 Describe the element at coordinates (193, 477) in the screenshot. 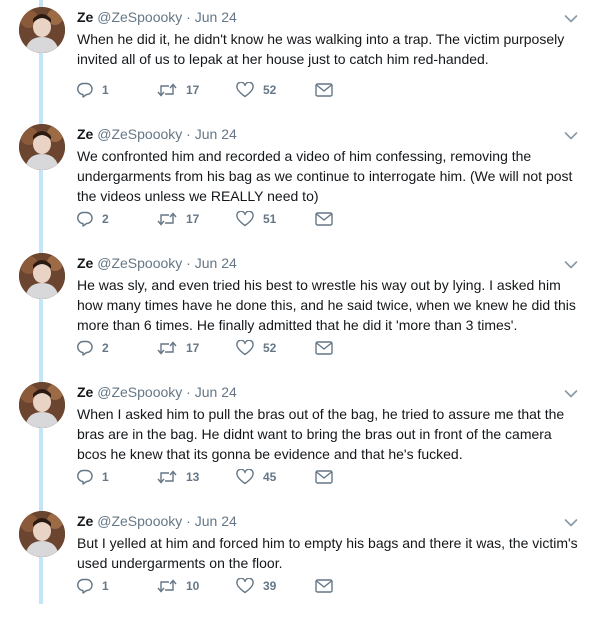

I see `retweet-count: 13` at that location.